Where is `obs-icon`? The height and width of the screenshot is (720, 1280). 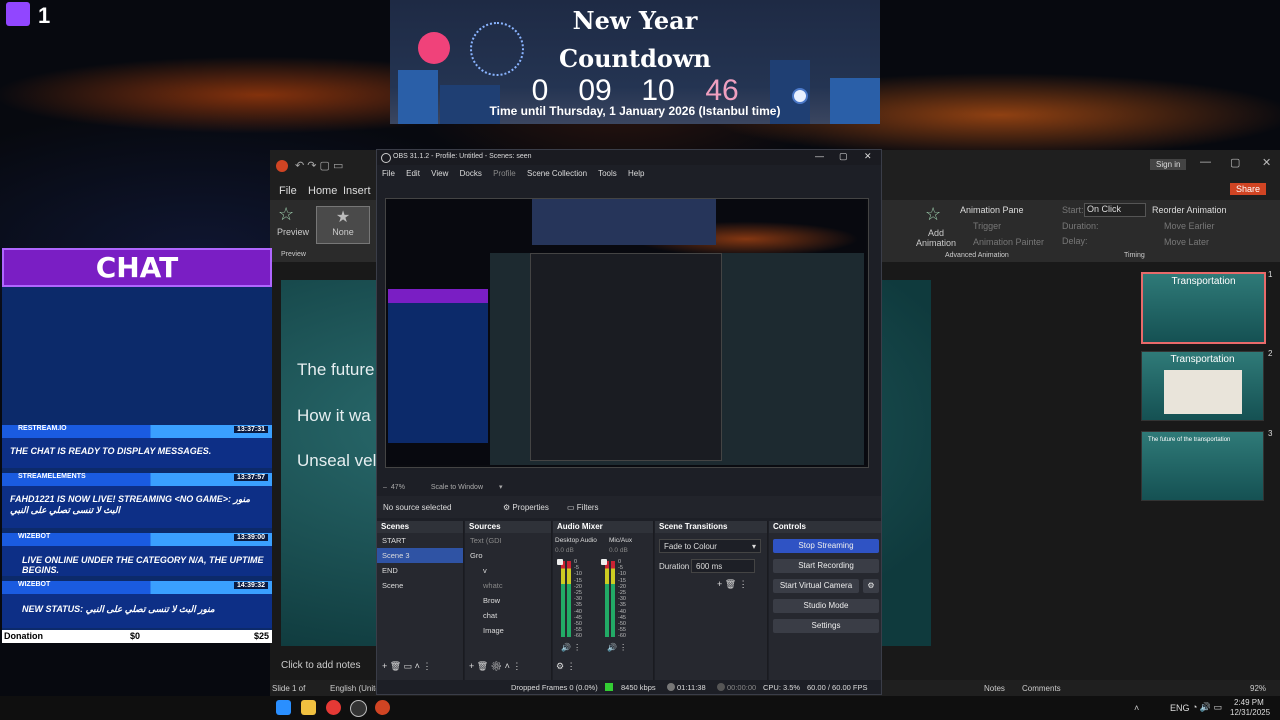
obs-icon is located at coordinates (386, 158).